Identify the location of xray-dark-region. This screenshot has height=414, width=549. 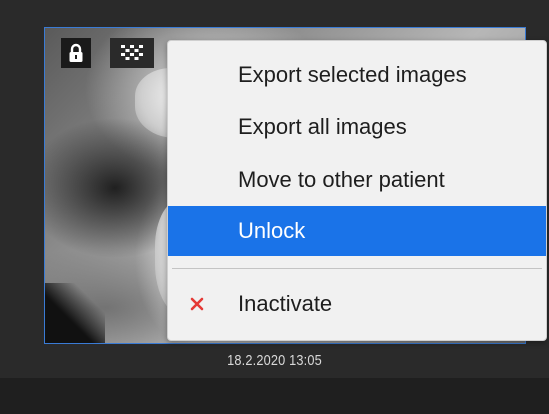
(75, 313).